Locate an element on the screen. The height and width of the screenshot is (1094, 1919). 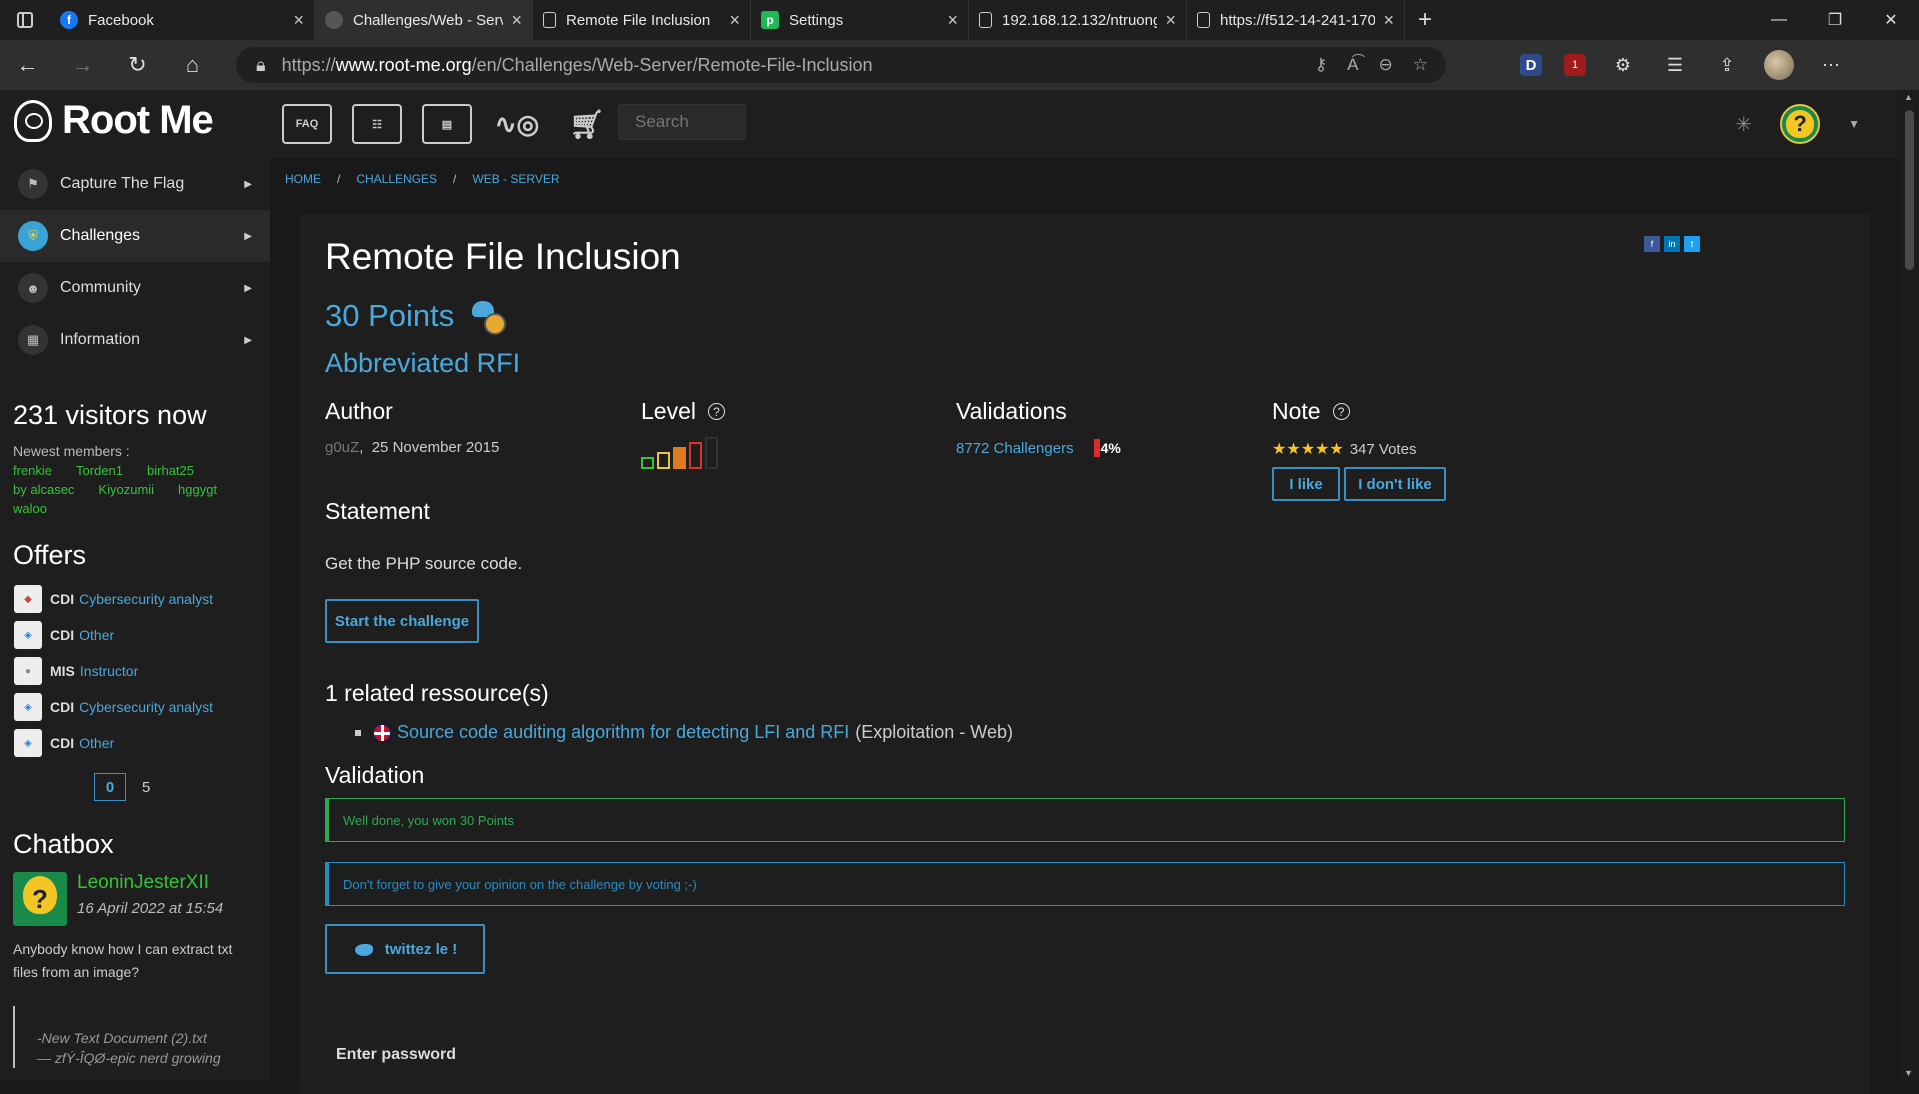
restore-icon: ❐ is located at coordinates (1835, 20).